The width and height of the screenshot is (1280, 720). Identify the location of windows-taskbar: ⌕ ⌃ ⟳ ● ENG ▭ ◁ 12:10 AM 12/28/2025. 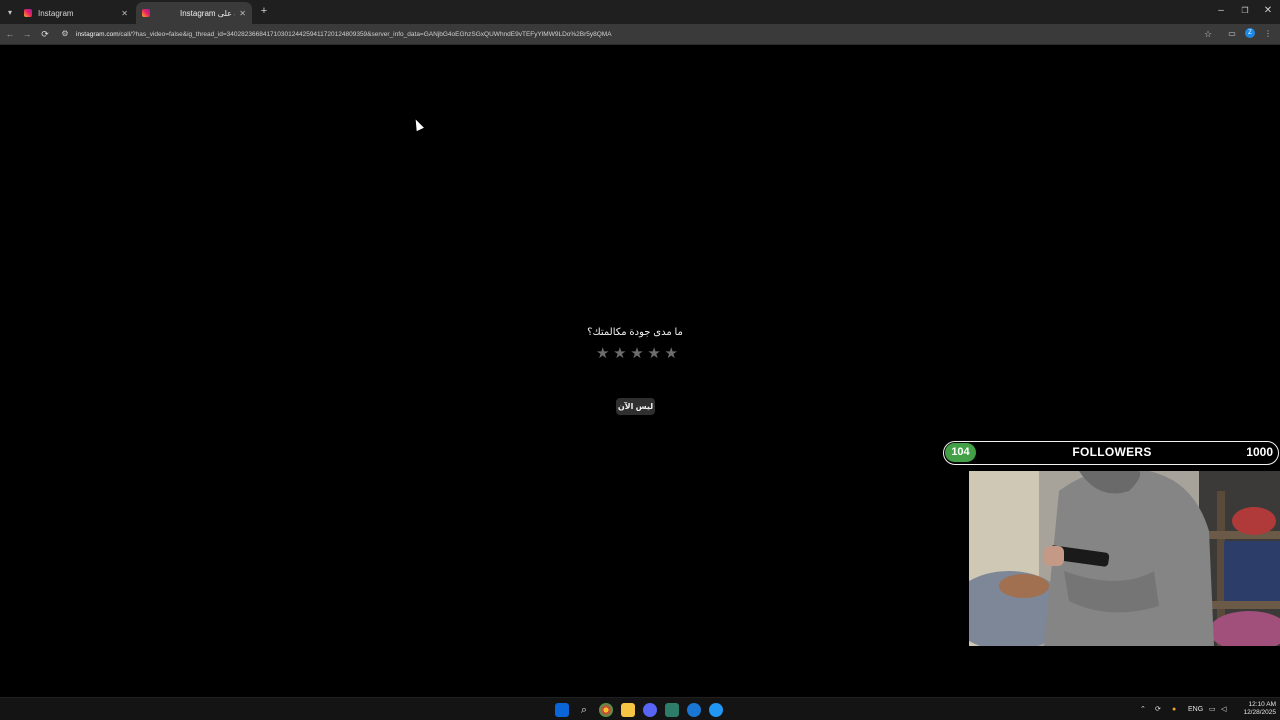
(640, 708).